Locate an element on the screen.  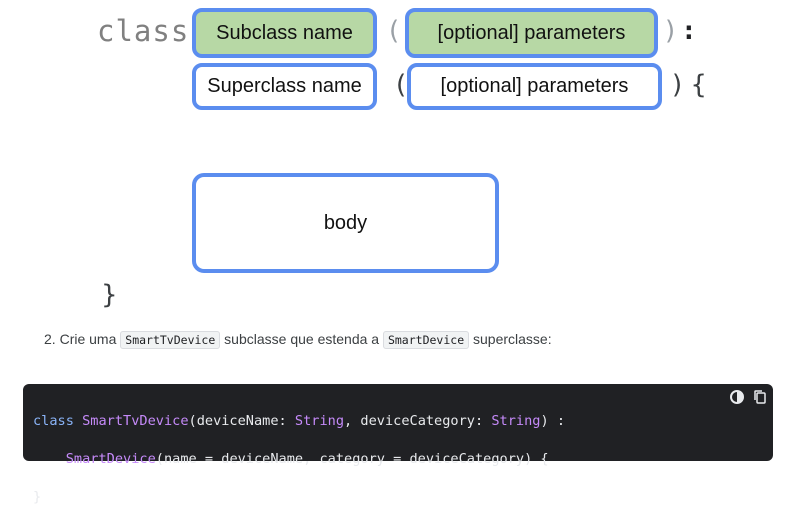
colon: : is located at coordinates (689, 31).